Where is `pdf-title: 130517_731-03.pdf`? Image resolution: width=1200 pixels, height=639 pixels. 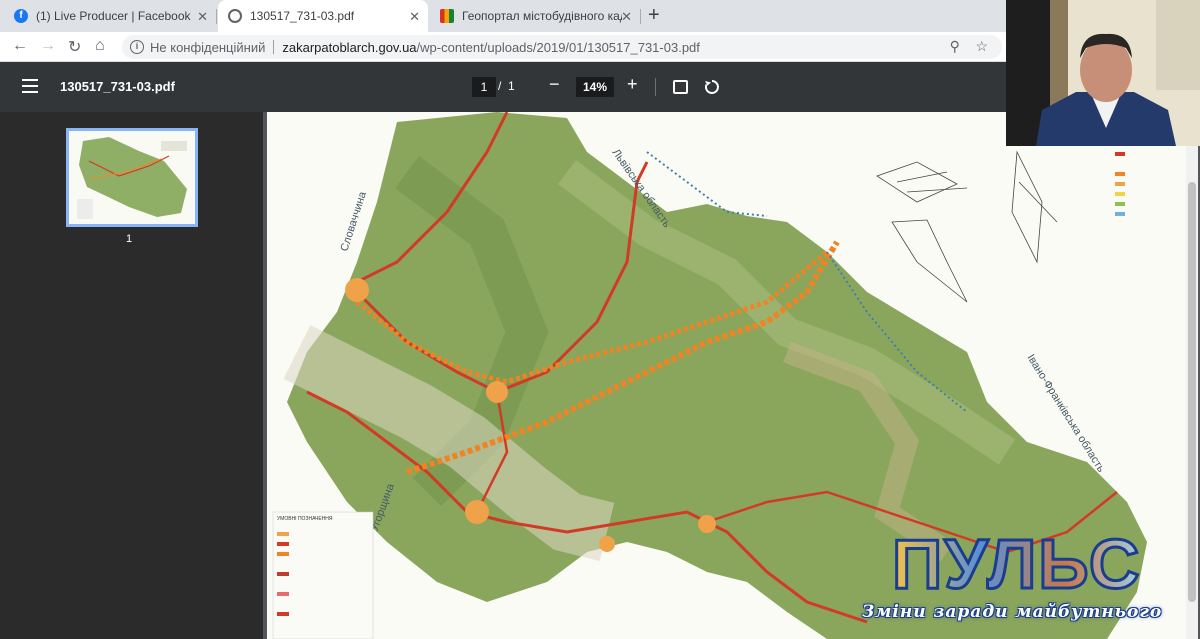
pdf-title: 130517_731-03.pdf is located at coordinates (117, 86).